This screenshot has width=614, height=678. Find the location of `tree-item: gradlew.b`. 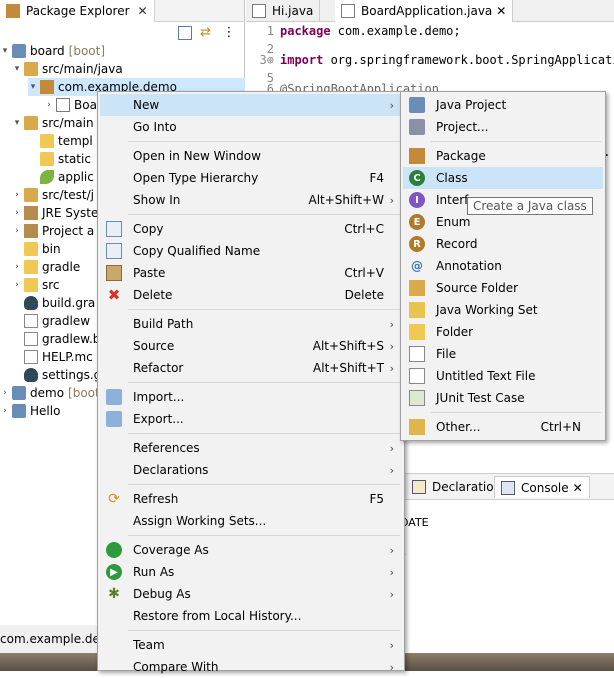

tree-item: gradlew.b is located at coordinates (56, 339).